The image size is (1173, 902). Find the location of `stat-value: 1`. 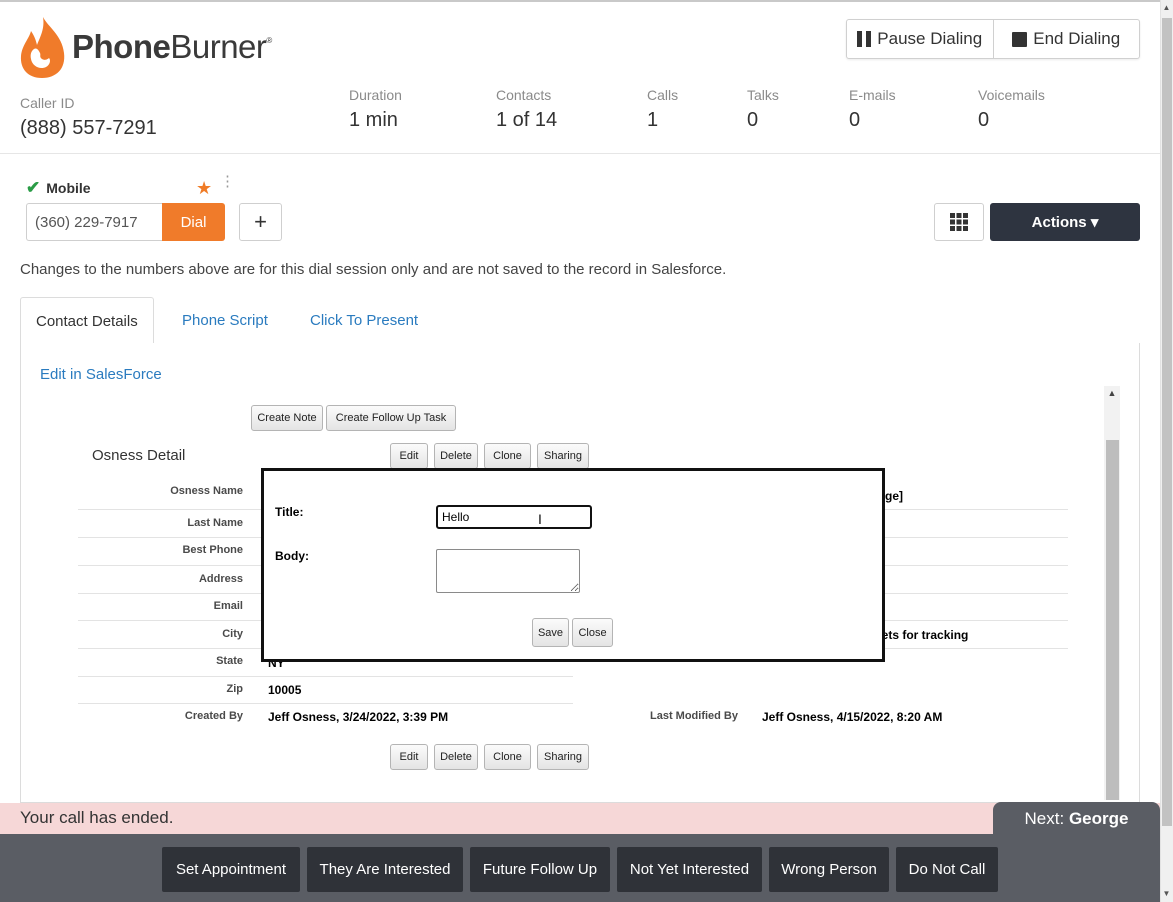

stat-value: 1 is located at coordinates (653, 120).